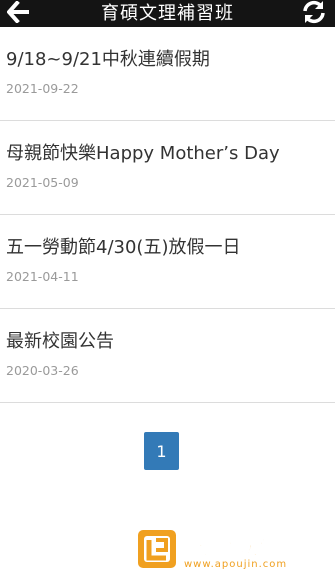 The image size is (335, 574). I want to click on back-button, so click(19, 13).